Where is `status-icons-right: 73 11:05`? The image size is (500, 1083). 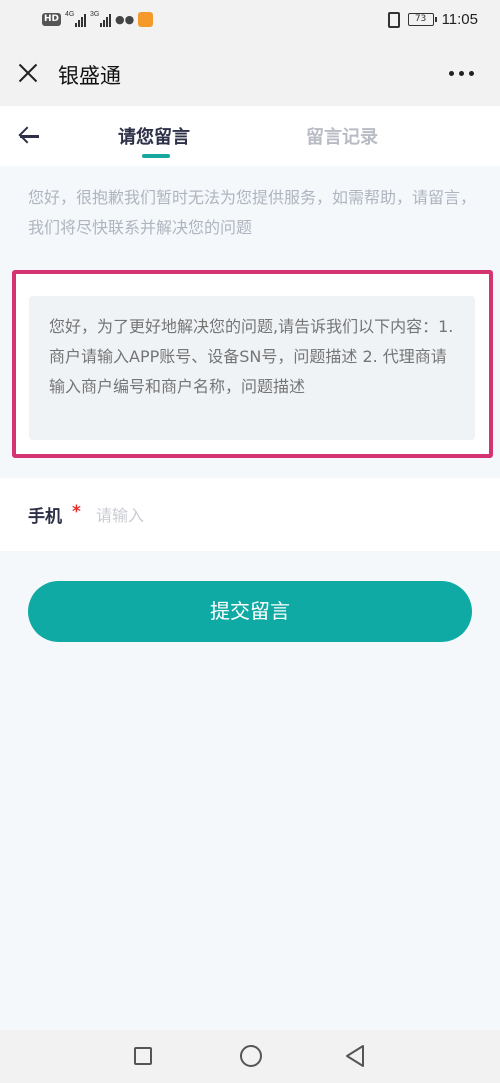
status-icons-right: 73 11:05 is located at coordinates (432, 19).